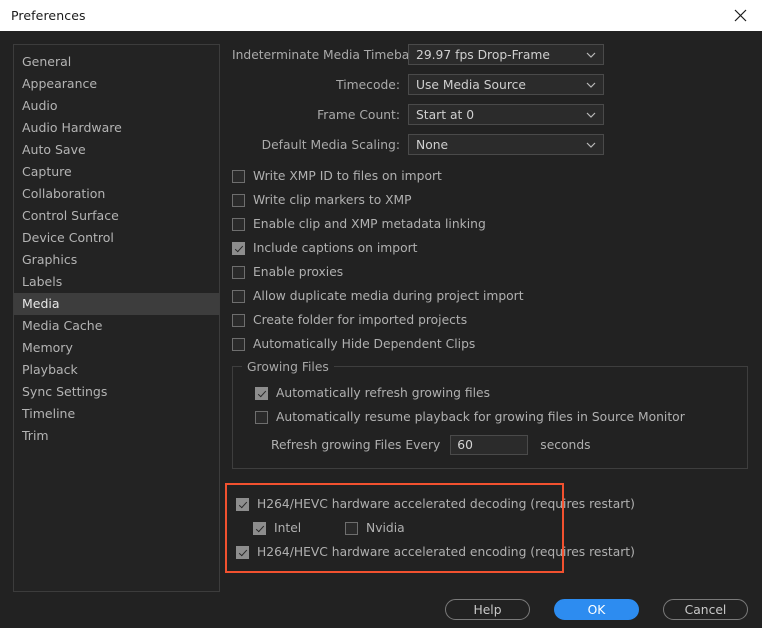 The width and height of the screenshot is (762, 628). I want to click on close-button, so click(740, 15).